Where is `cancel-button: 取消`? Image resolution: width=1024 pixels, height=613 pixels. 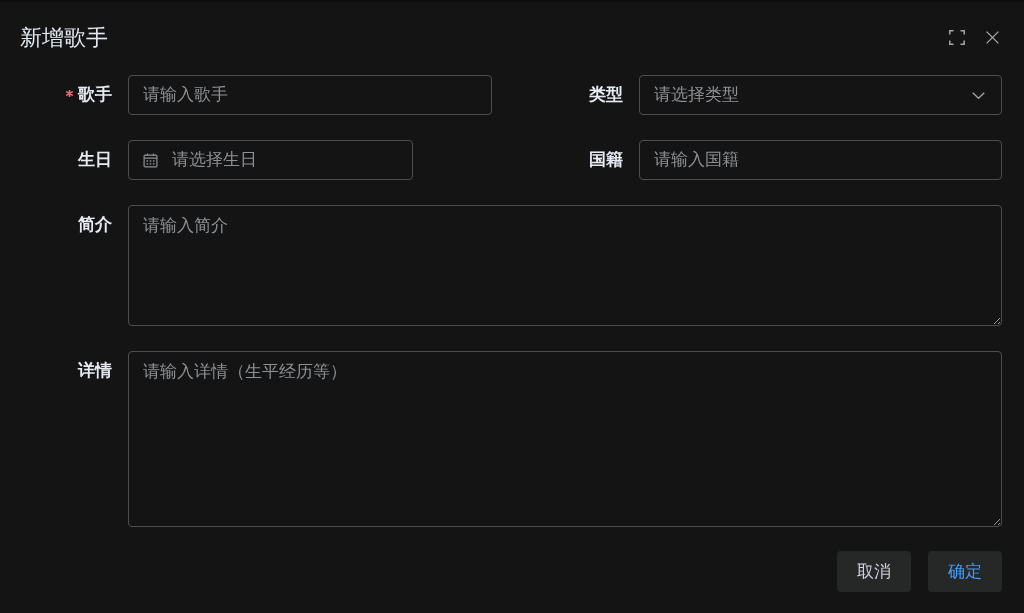 cancel-button: 取消 is located at coordinates (874, 571).